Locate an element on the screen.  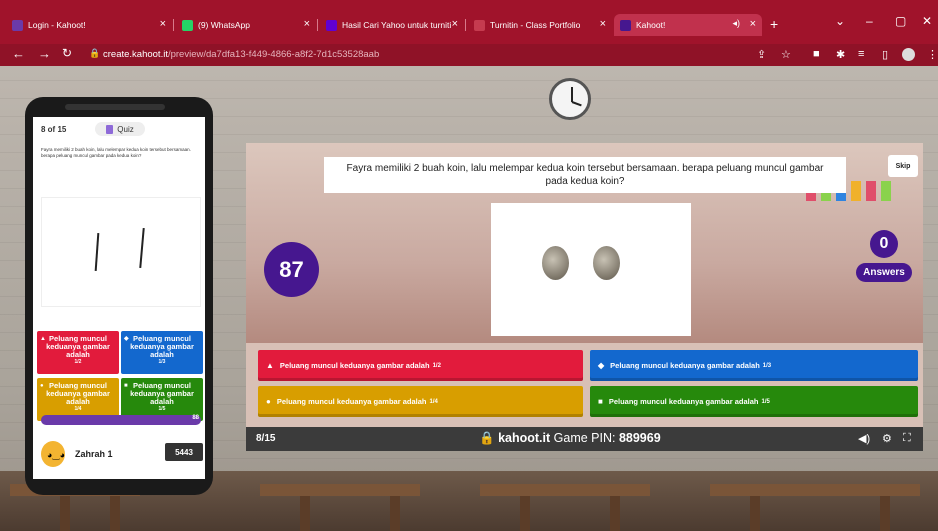
question-progress: 8/15 is located at coordinates (266, 438).